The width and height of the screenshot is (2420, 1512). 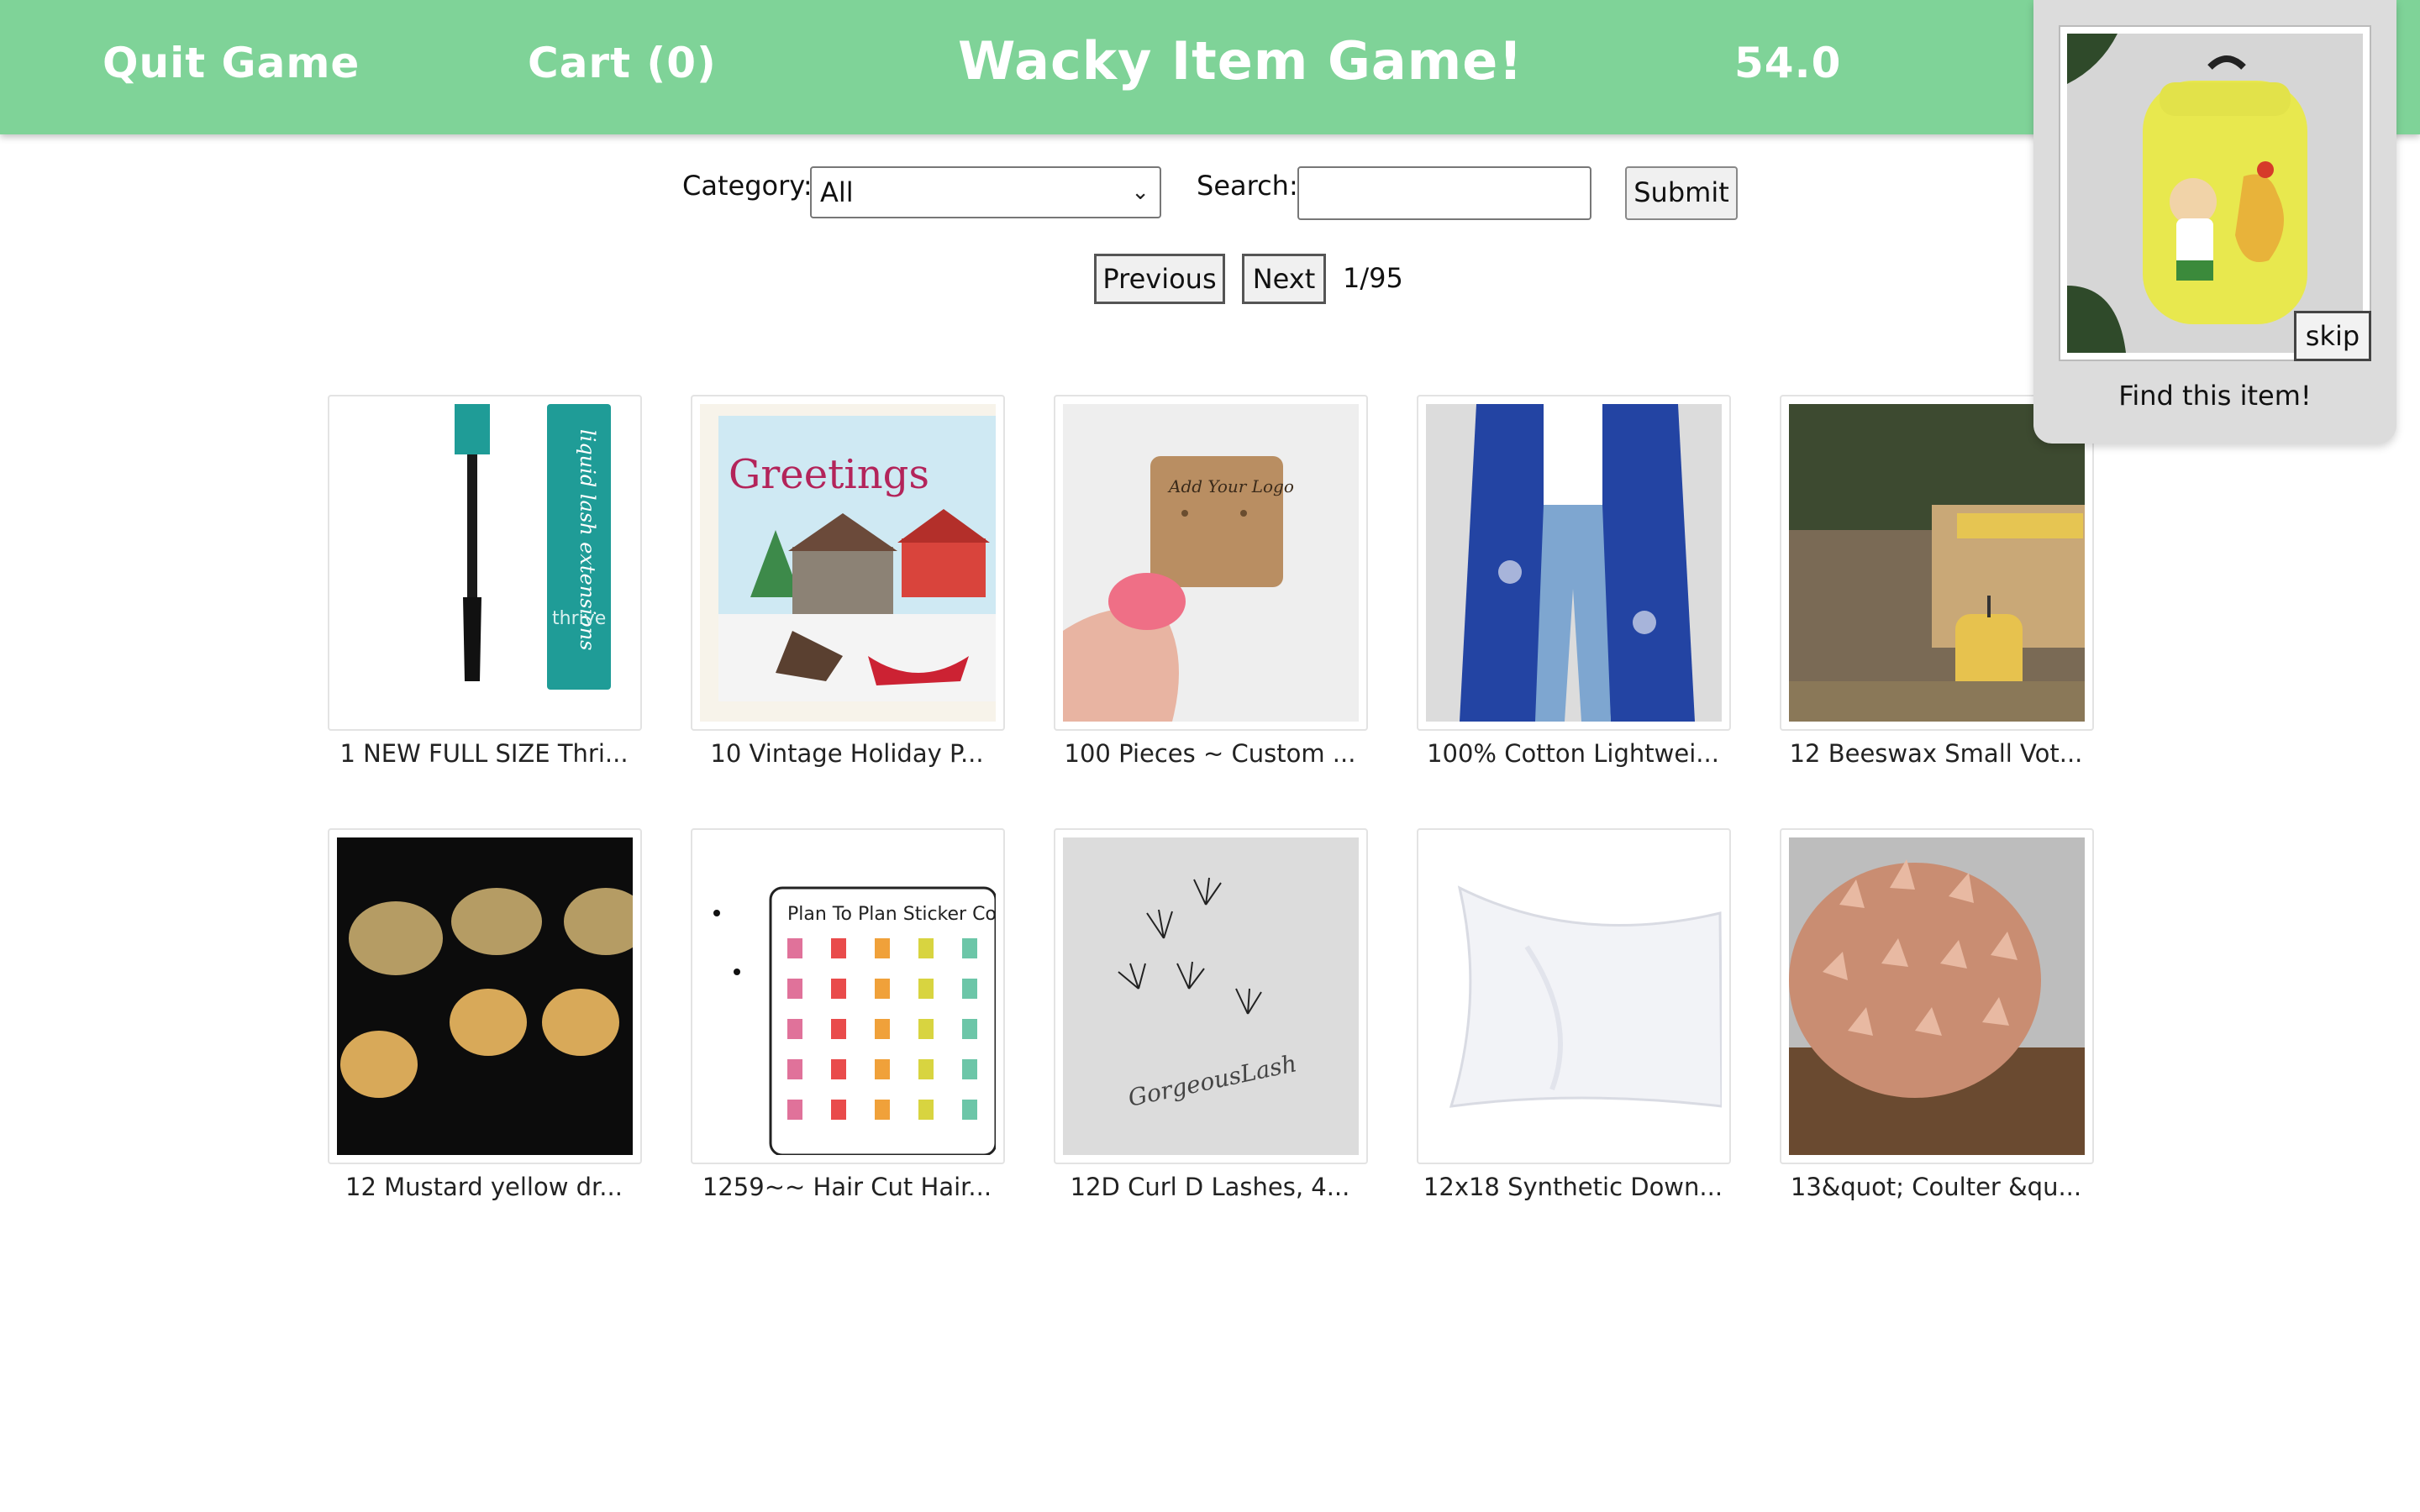 What do you see at coordinates (622, 63) in the screenshot?
I see `cart-button: Cart (0)` at bounding box center [622, 63].